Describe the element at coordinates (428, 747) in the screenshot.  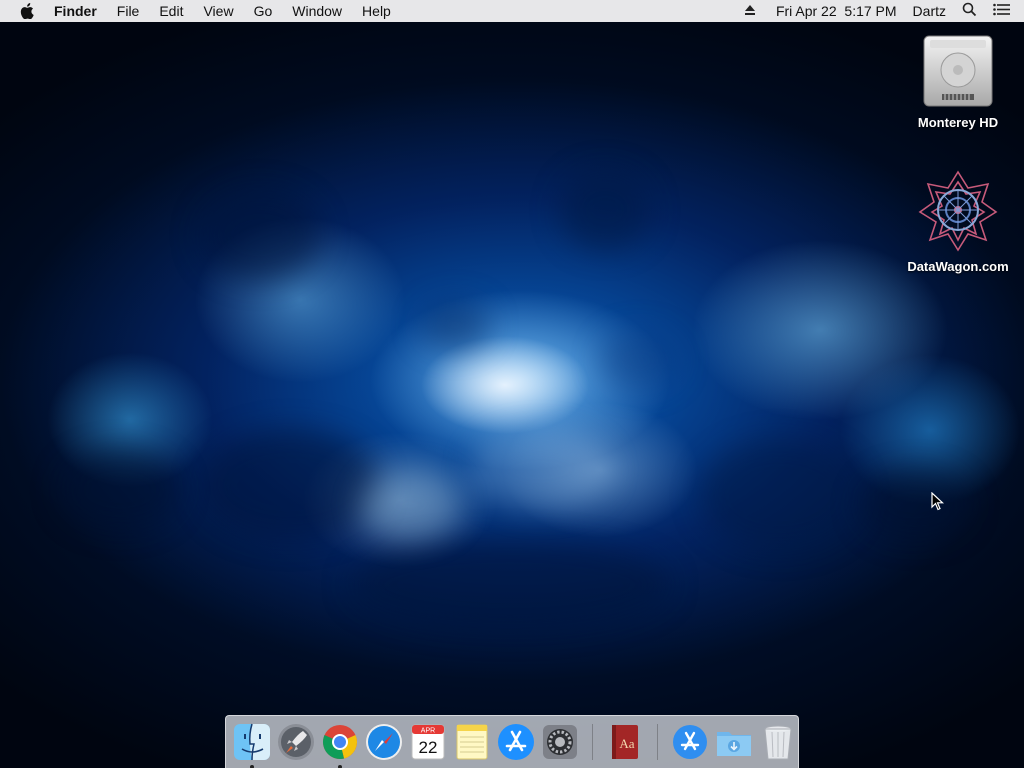
I see `calendar-day: 22` at that location.